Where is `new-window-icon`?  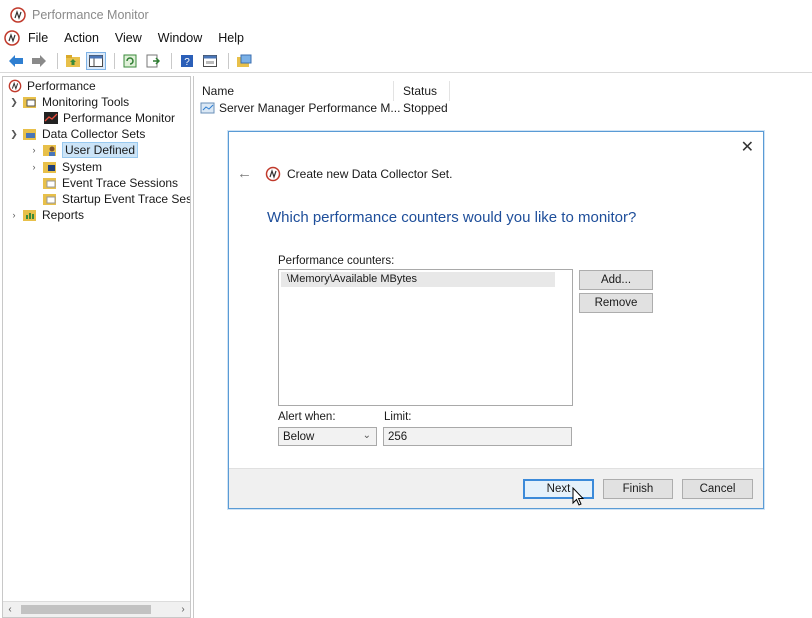 new-window-icon is located at coordinates (244, 61).